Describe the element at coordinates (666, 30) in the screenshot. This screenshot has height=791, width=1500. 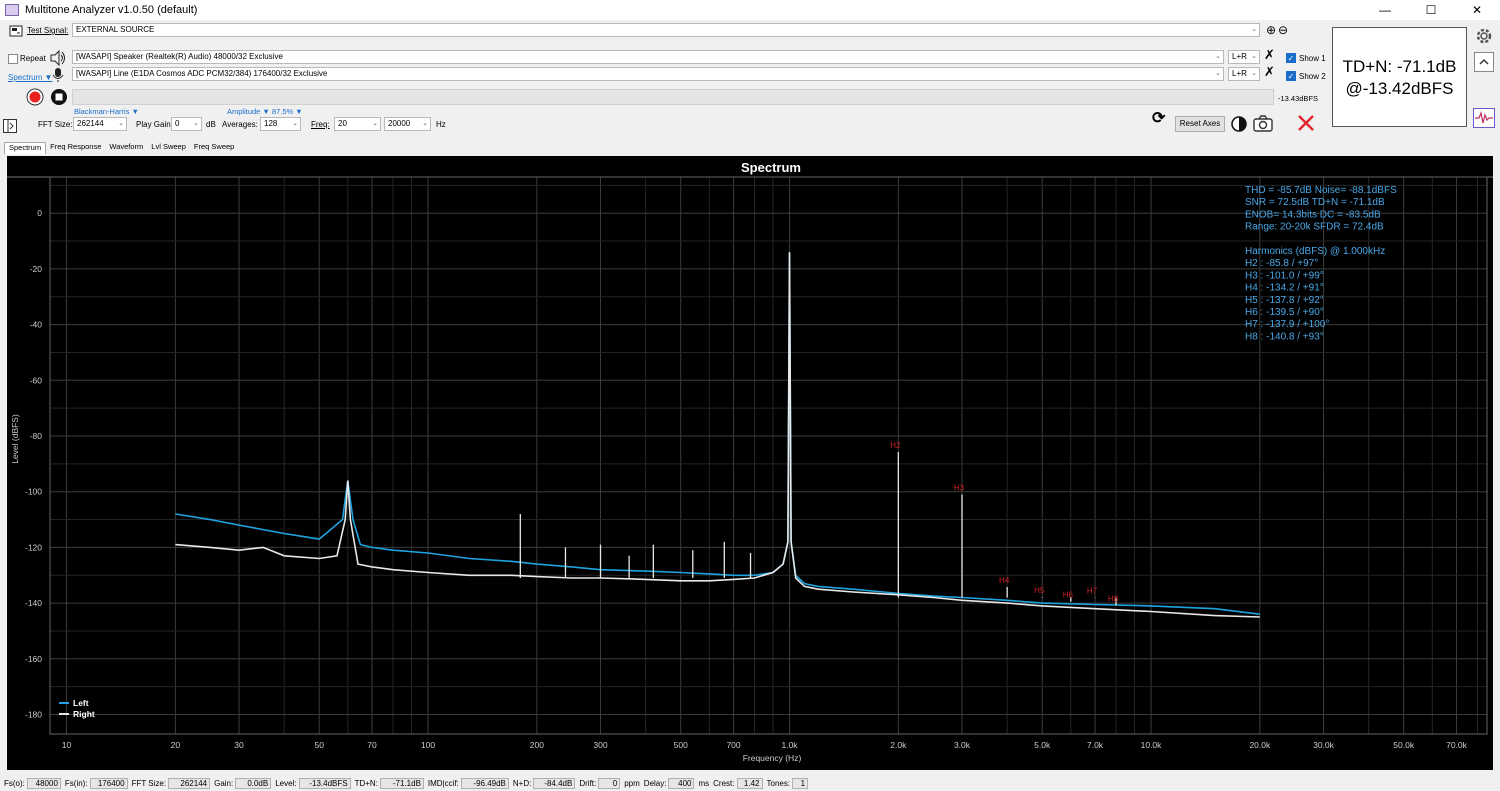
I see `test-signal-select: EXTERNAL SOURCE ⌄` at that location.